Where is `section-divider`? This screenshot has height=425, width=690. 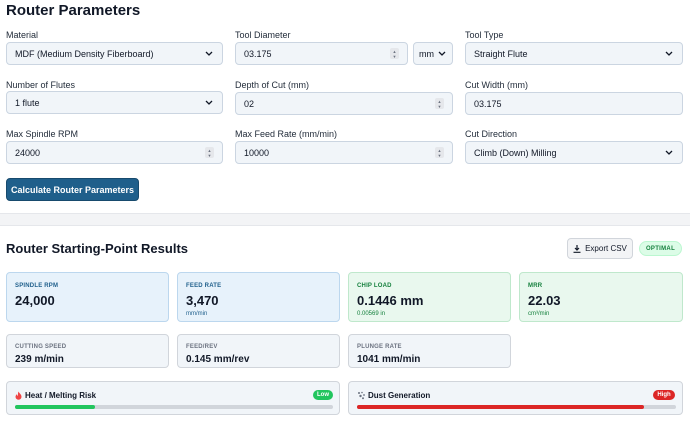 section-divider is located at coordinates (345, 219).